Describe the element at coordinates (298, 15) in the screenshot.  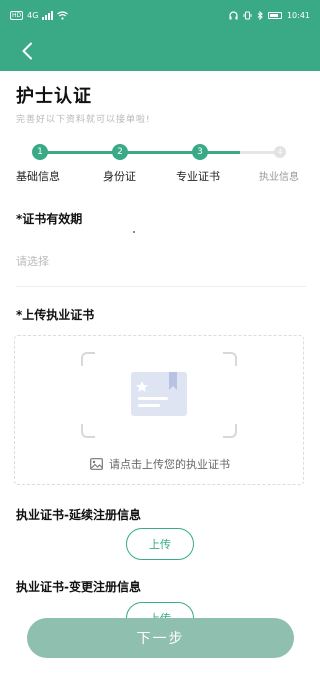
I see `status-time: 10:41` at that location.